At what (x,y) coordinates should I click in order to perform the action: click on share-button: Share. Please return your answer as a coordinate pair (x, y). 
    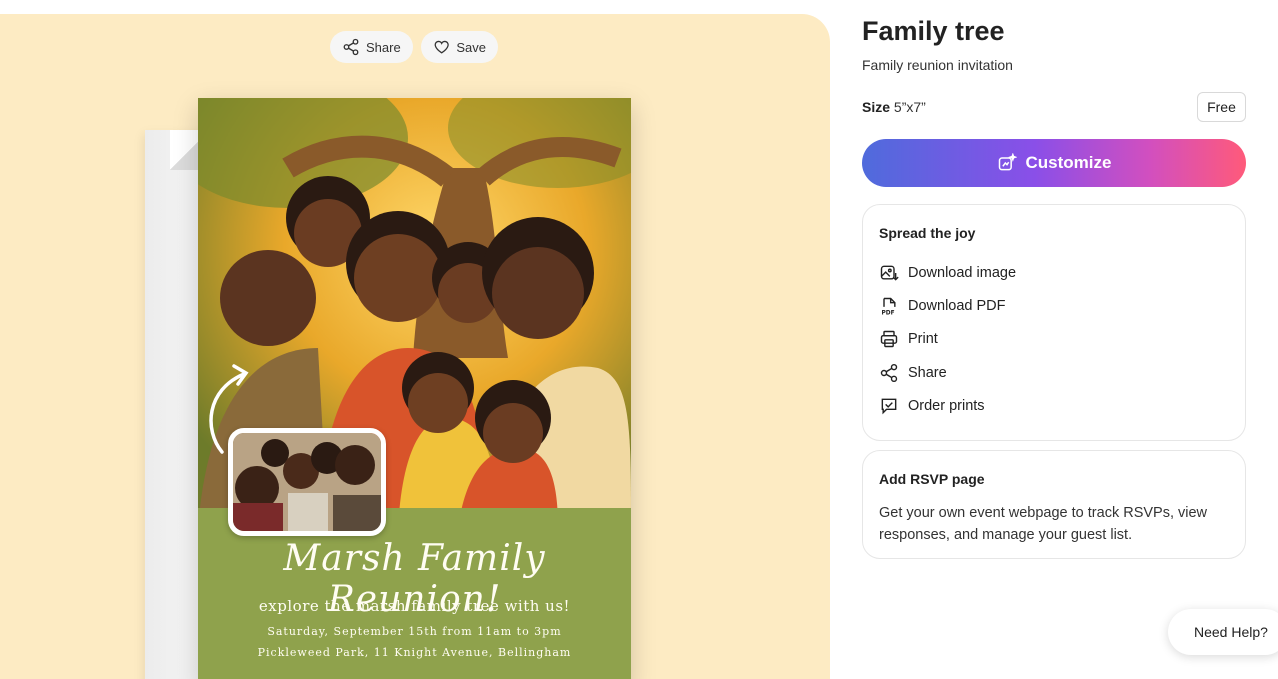
    Looking at the image, I should click on (371, 47).